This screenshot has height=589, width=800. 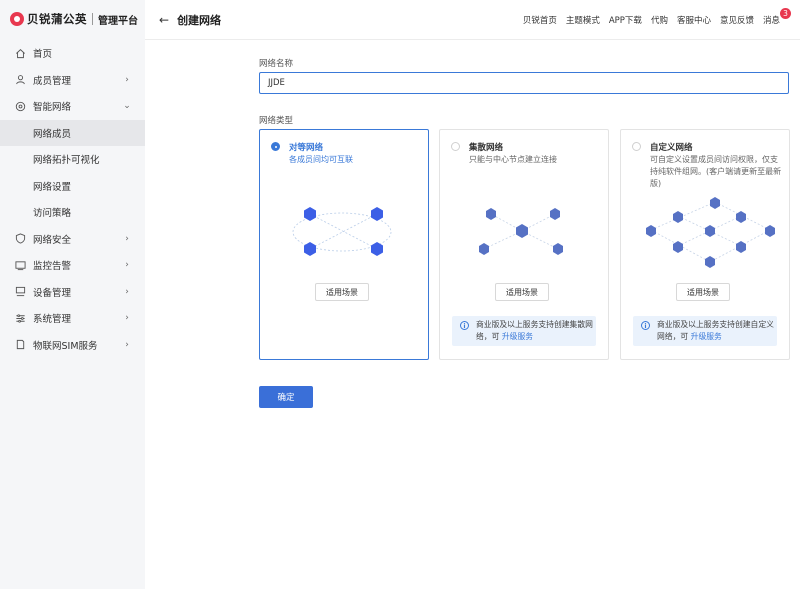 I want to click on upgrade-notice: i 商业版及以上服务支持创建集散网络，可 升级服务, so click(x=524, y=331).